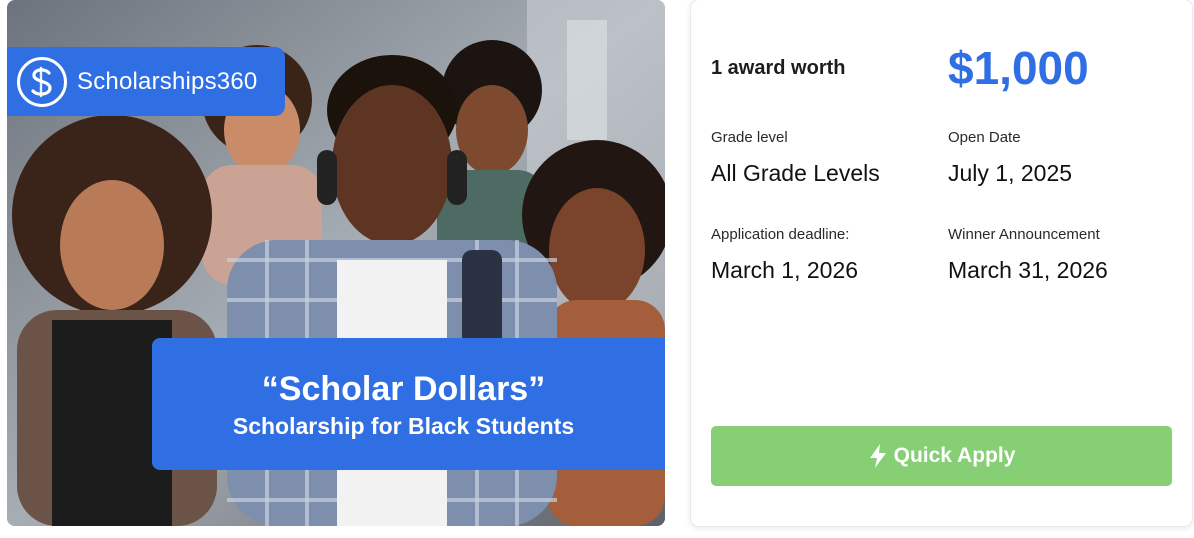 The width and height of the screenshot is (1194, 538). Describe the element at coordinates (403, 425) in the screenshot. I see `scholarship-subtitle: Scholarship for Black Students` at that location.